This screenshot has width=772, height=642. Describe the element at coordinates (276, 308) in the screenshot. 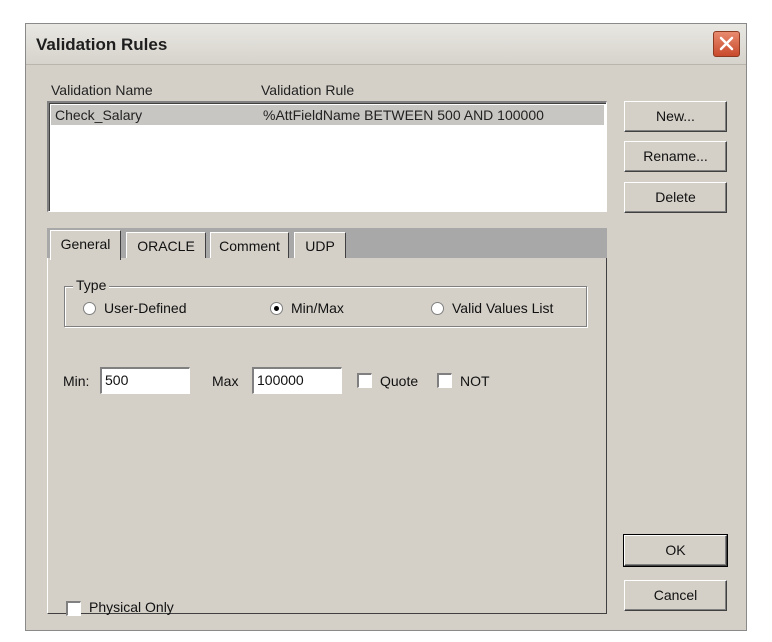

I see `radio-button-selected` at that location.